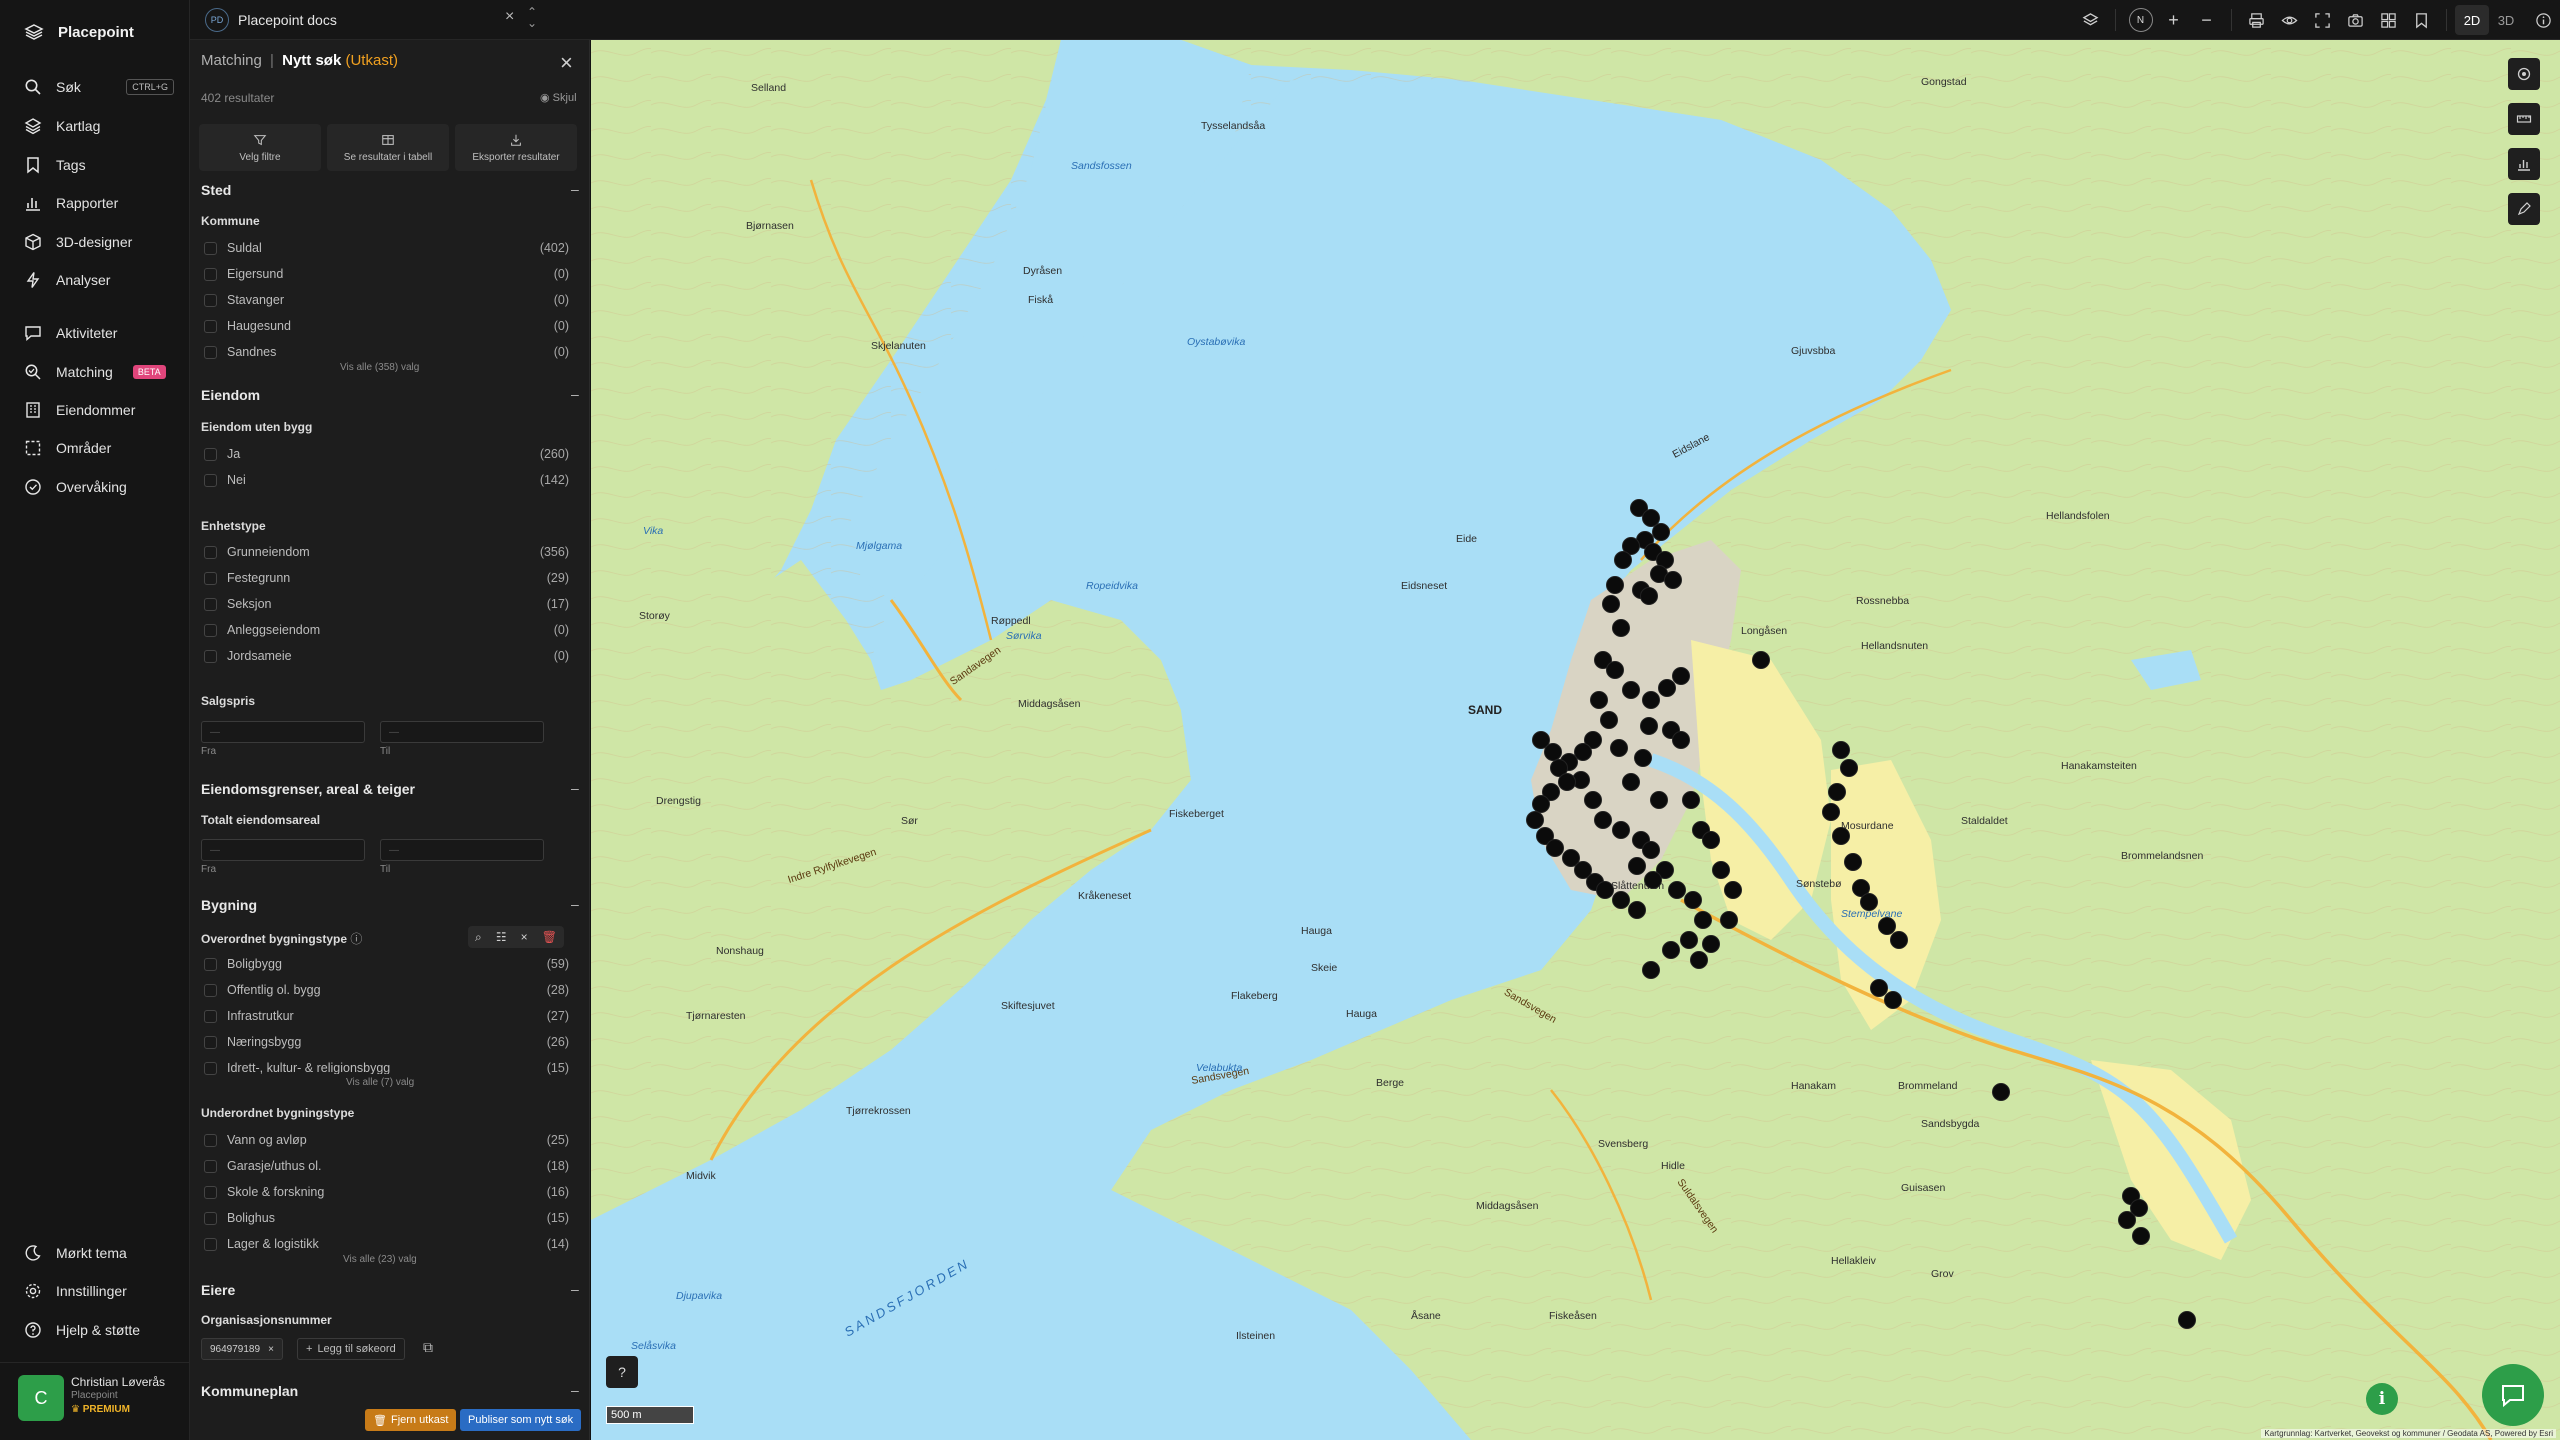 This screenshot has height=1440, width=2560. Describe the element at coordinates (231, 60) in the screenshot. I see `breadcrumb-parent: Matching` at that location.